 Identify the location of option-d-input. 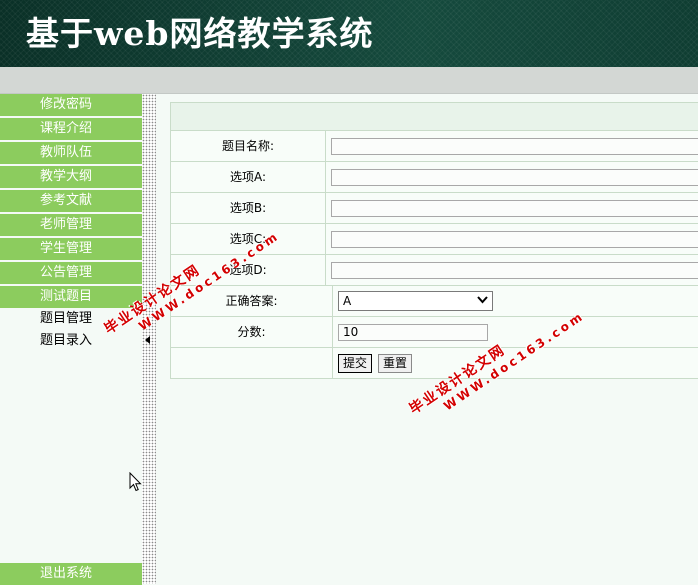
(514, 270).